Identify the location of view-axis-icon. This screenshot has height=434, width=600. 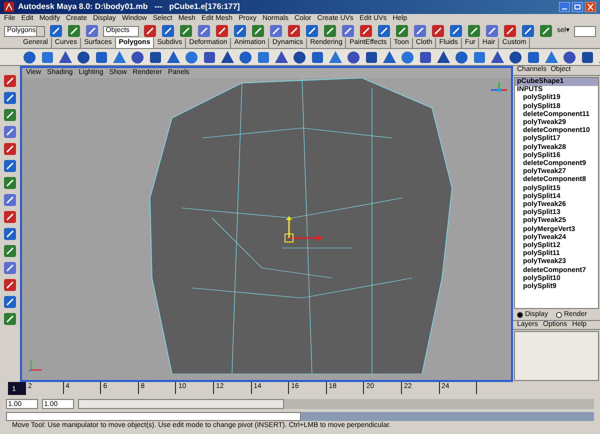
(499, 87).